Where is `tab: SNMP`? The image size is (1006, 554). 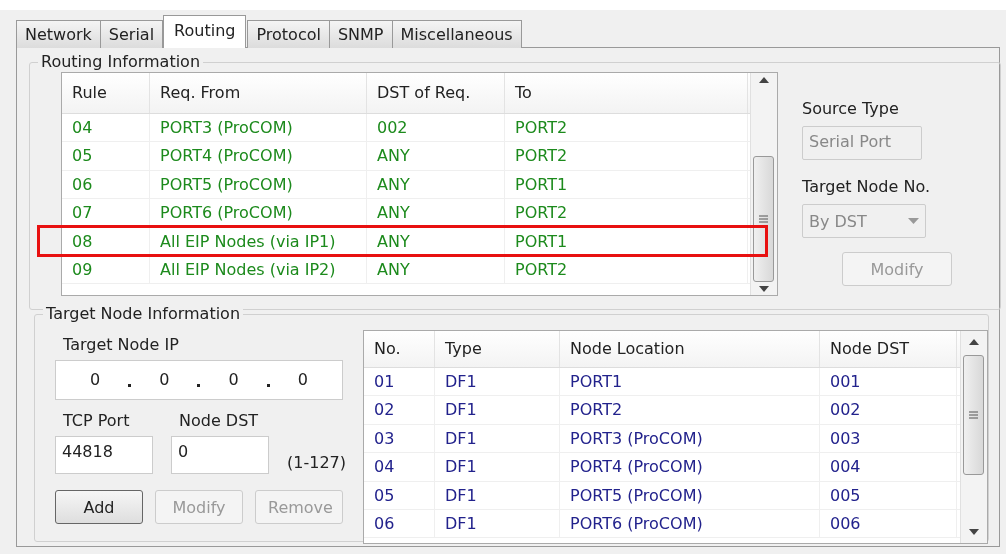
tab: SNMP is located at coordinates (360, 34).